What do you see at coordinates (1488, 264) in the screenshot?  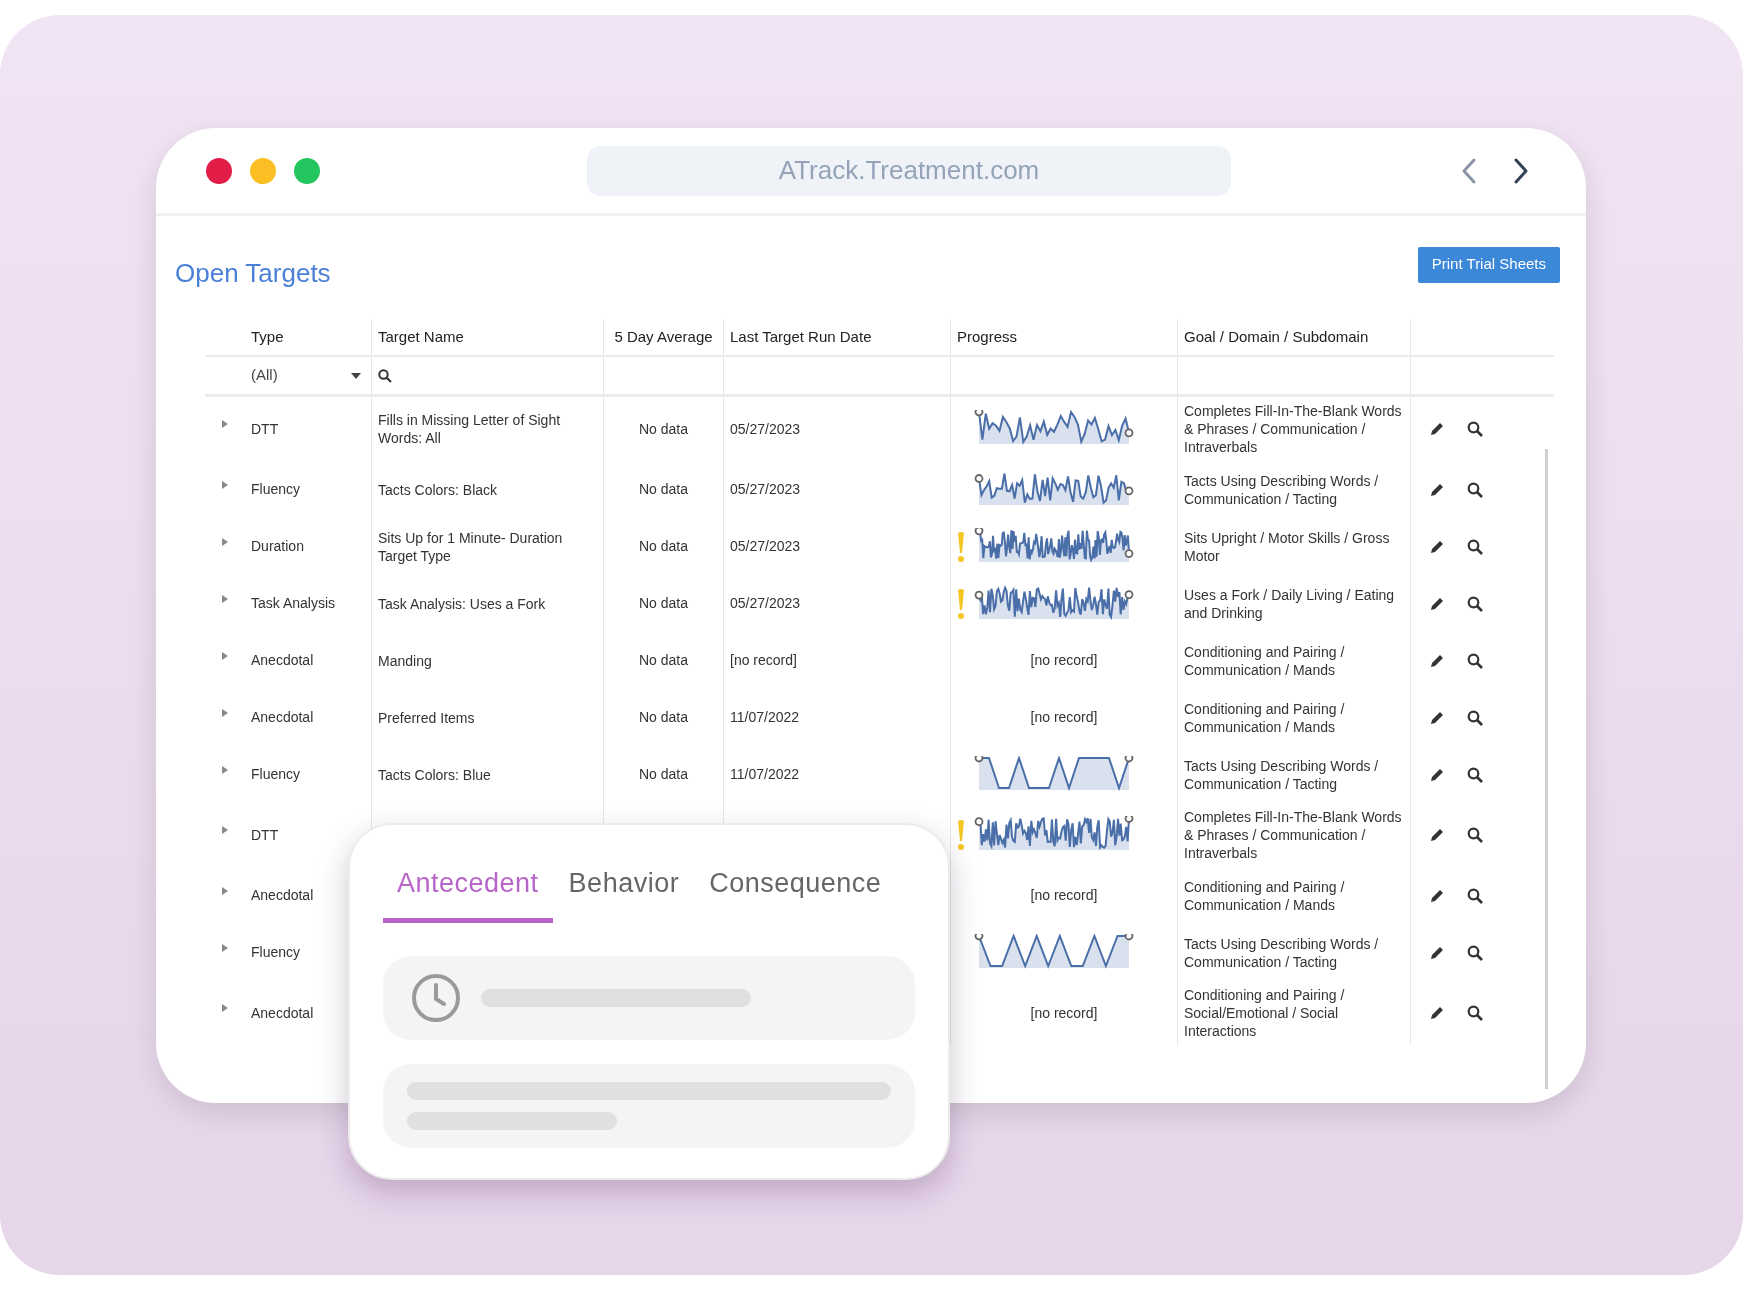 I see `print-button: Print Trial Sheets` at bounding box center [1488, 264].